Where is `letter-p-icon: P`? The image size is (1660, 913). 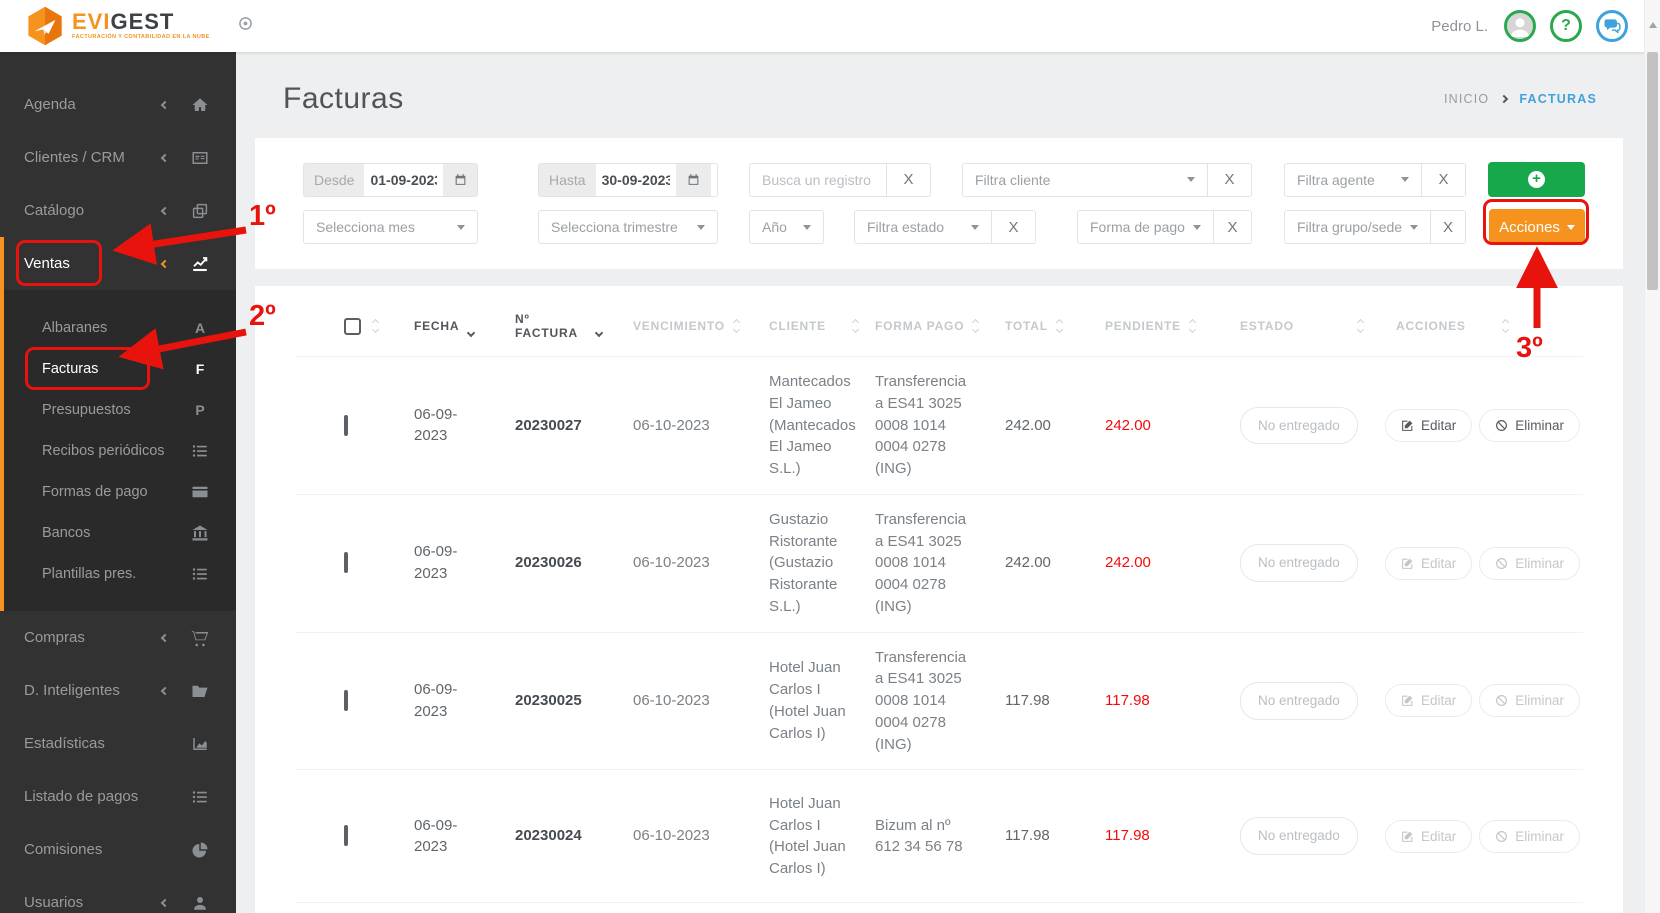
letter-p-icon: P is located at coordinates (200, 409).